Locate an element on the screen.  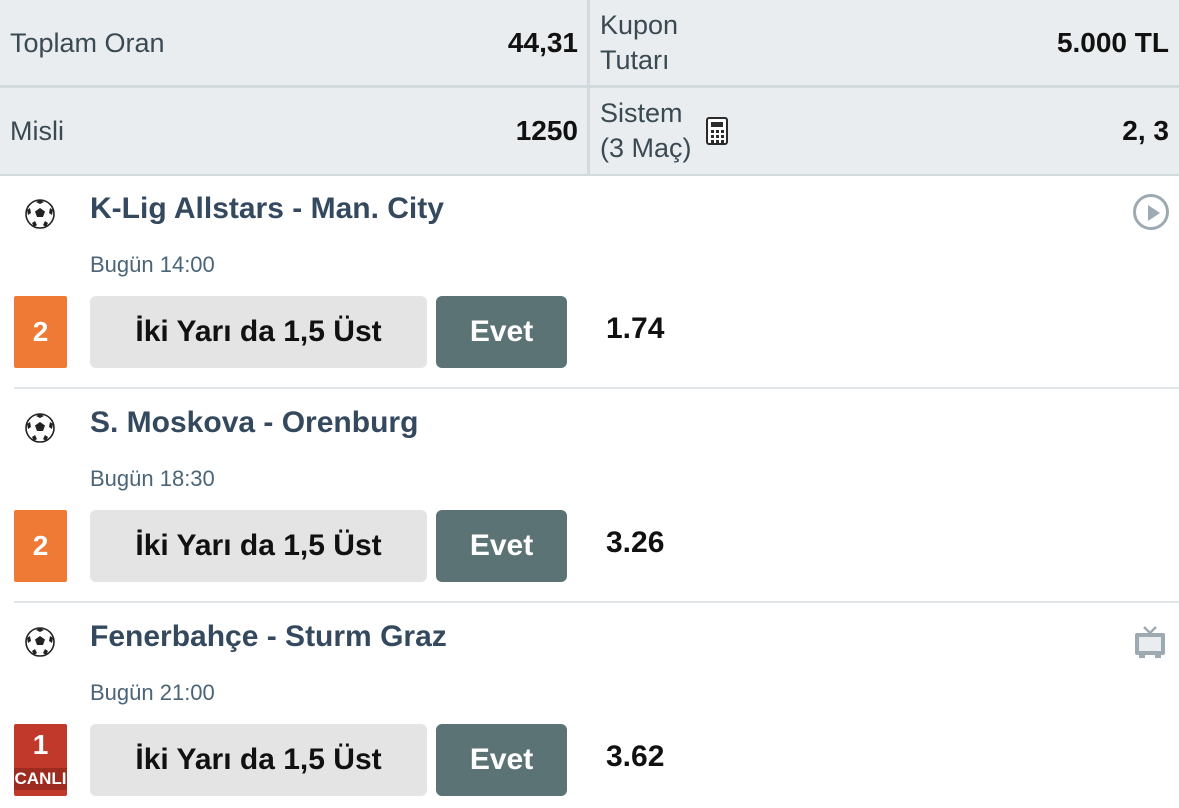
total-odds-value: 44,31 is located at coordinates (542, 42).